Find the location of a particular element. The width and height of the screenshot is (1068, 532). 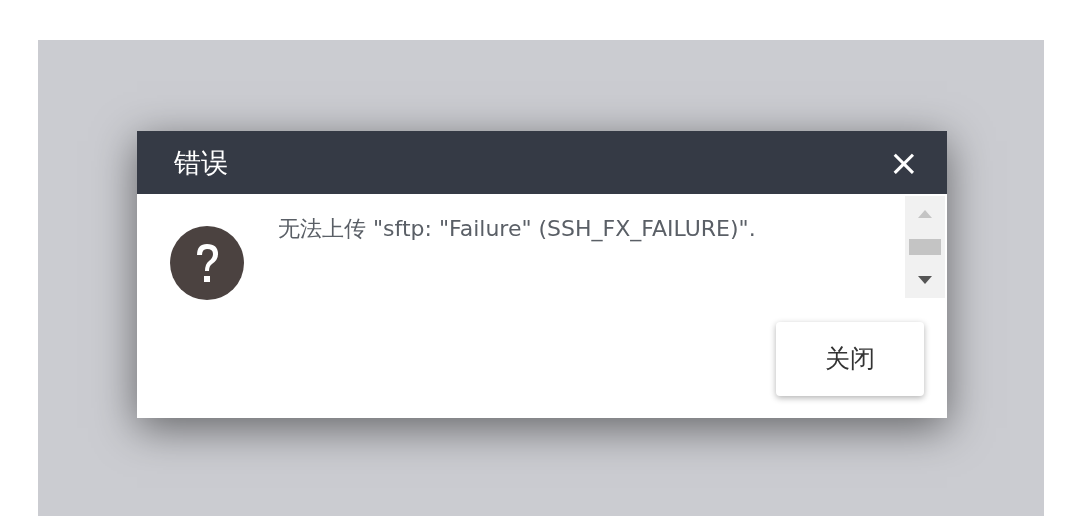

scroll-thumb is located at coordinates (925, 247).